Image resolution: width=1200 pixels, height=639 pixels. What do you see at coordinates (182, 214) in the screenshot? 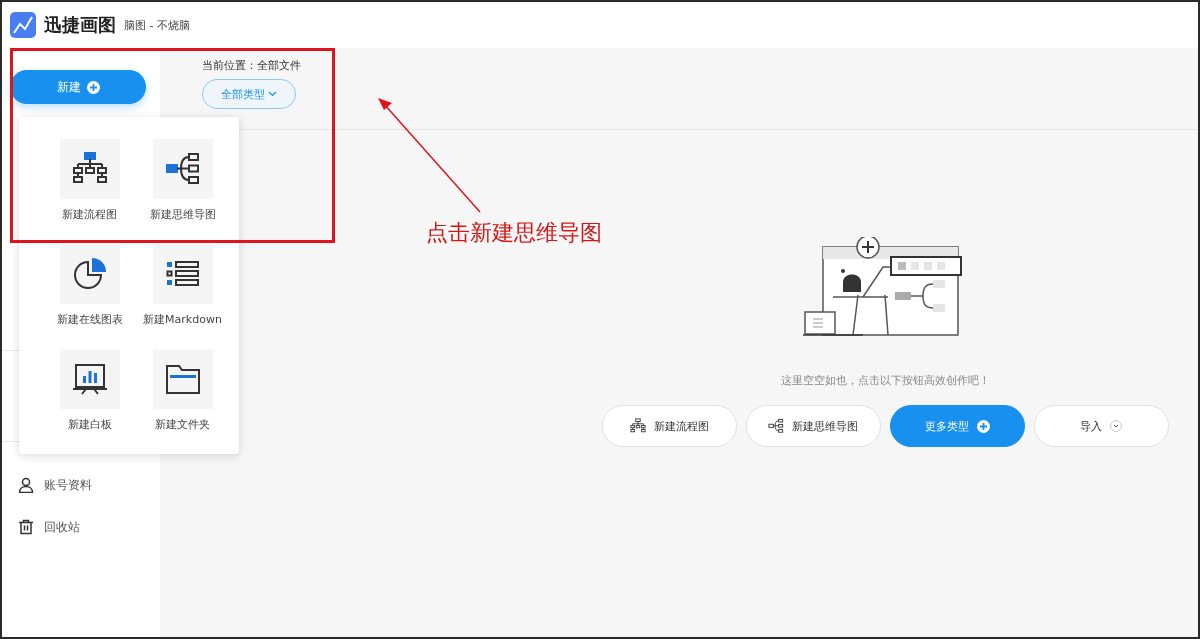
I see `menu-item-label: 新建思维导图` at bounding box center [182, 214].